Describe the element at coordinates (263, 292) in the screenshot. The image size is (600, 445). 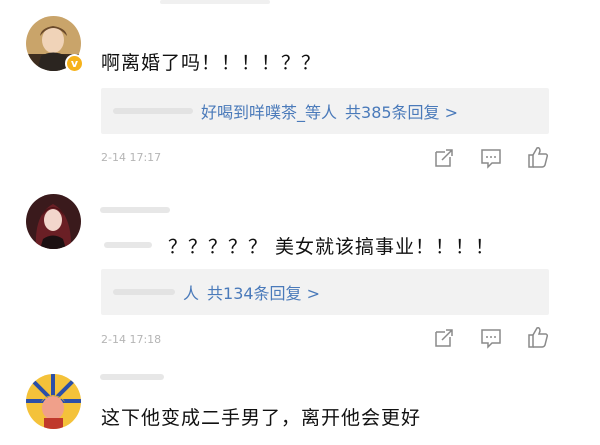
I see `reply-count-link: 共134条回复 >` at that location.